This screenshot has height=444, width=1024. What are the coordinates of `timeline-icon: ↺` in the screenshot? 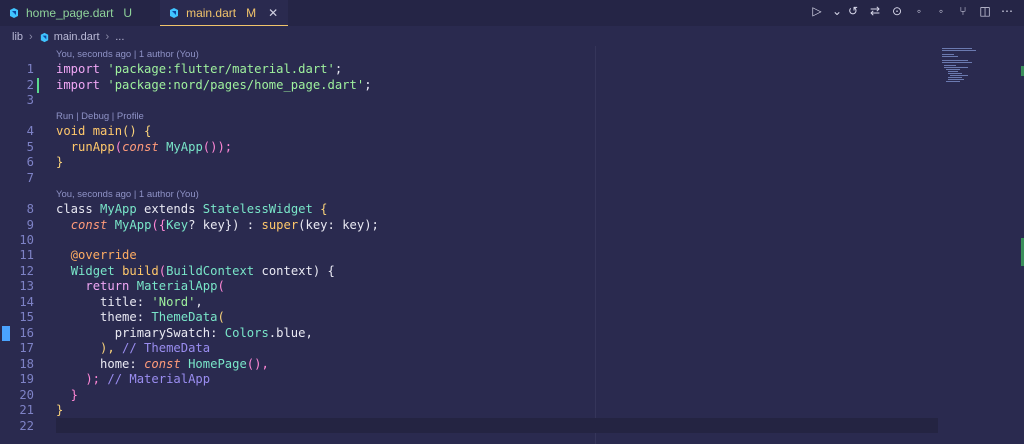 It's located at (853, 11).